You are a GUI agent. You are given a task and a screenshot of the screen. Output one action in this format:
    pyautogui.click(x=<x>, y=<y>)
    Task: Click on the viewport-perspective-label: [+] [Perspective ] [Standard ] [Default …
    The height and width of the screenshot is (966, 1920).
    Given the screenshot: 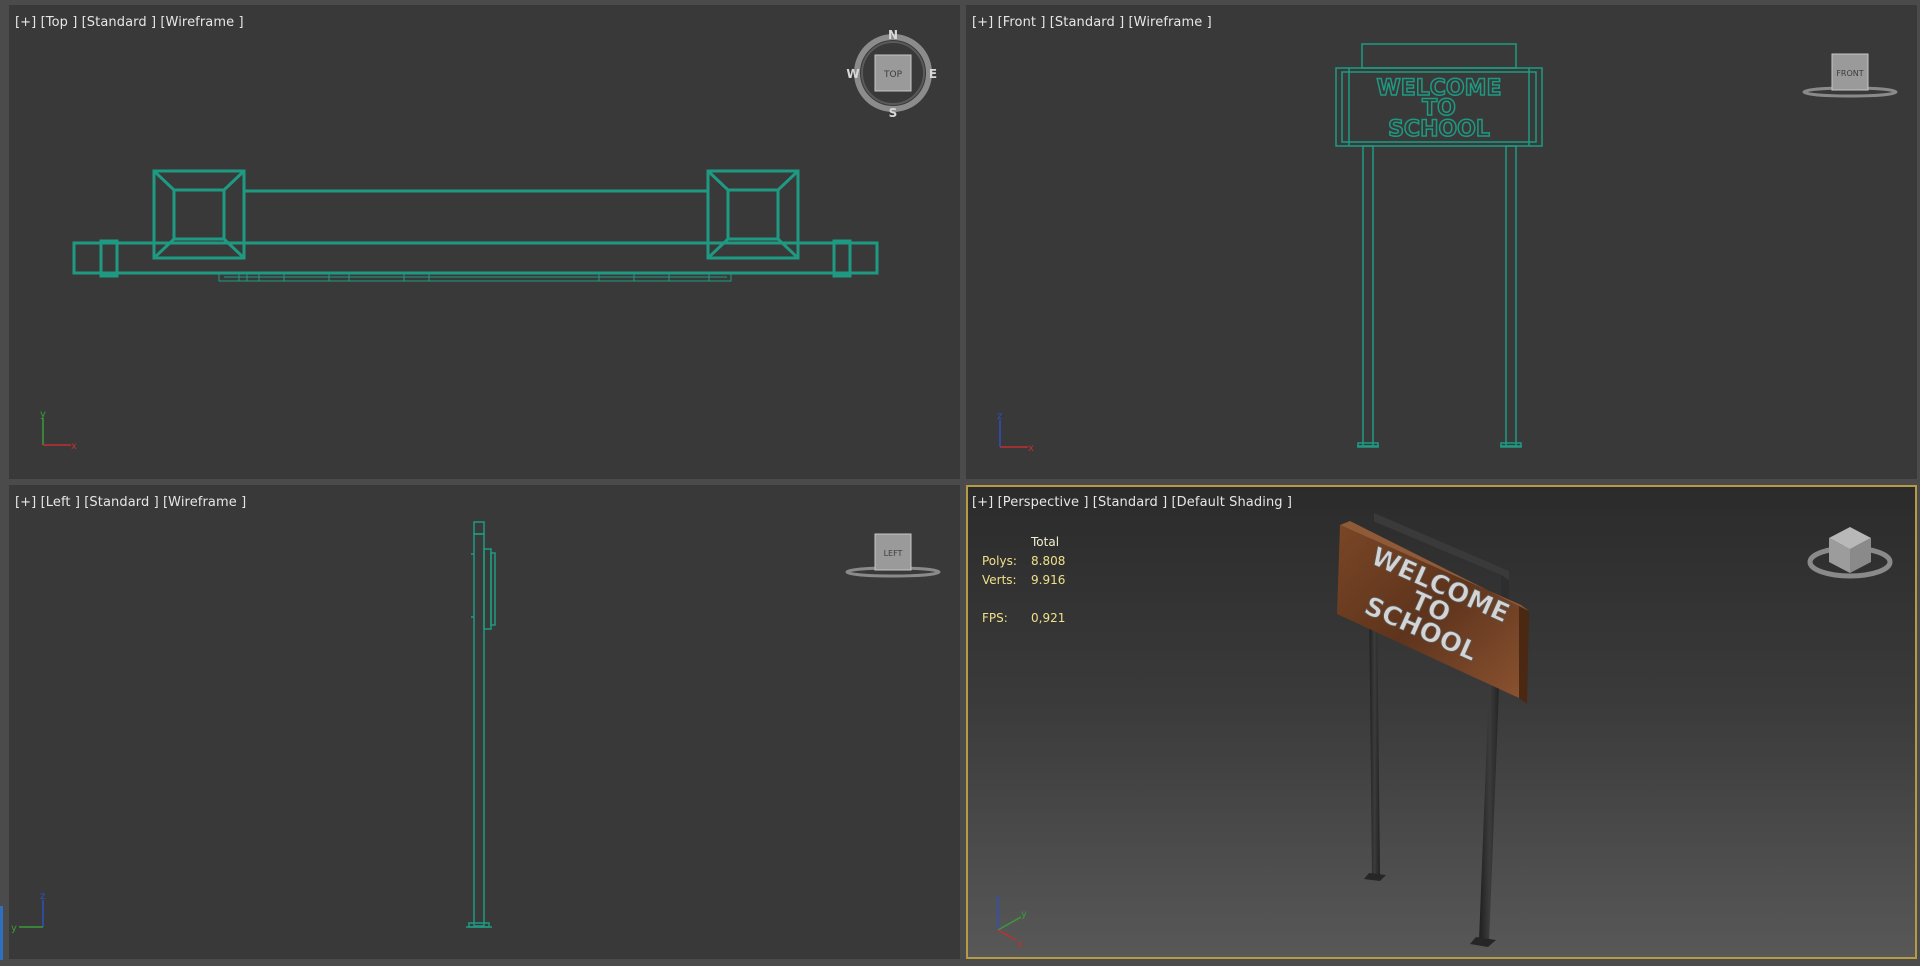 What is the action you would take?
    pyautogui.click(x=1132, y=502)
    